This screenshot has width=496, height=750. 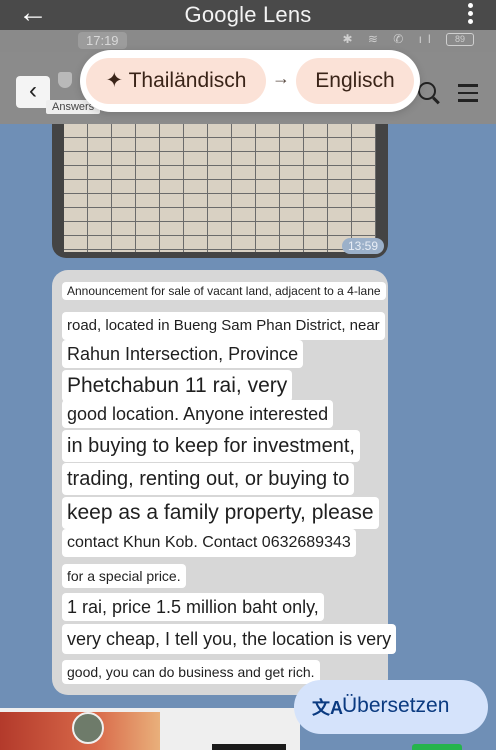 I want to click on hamburger-menu-icon, so click(x=468, y=95).